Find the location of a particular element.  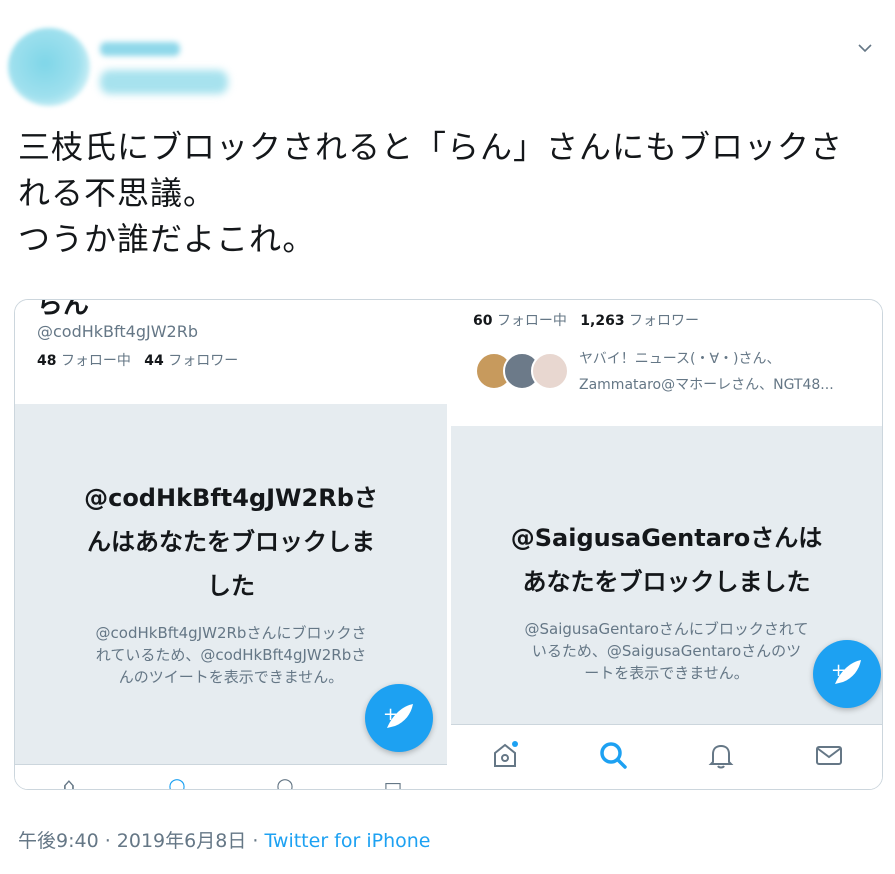

mail-icon: ▭ is located at coordinates (393, 779).